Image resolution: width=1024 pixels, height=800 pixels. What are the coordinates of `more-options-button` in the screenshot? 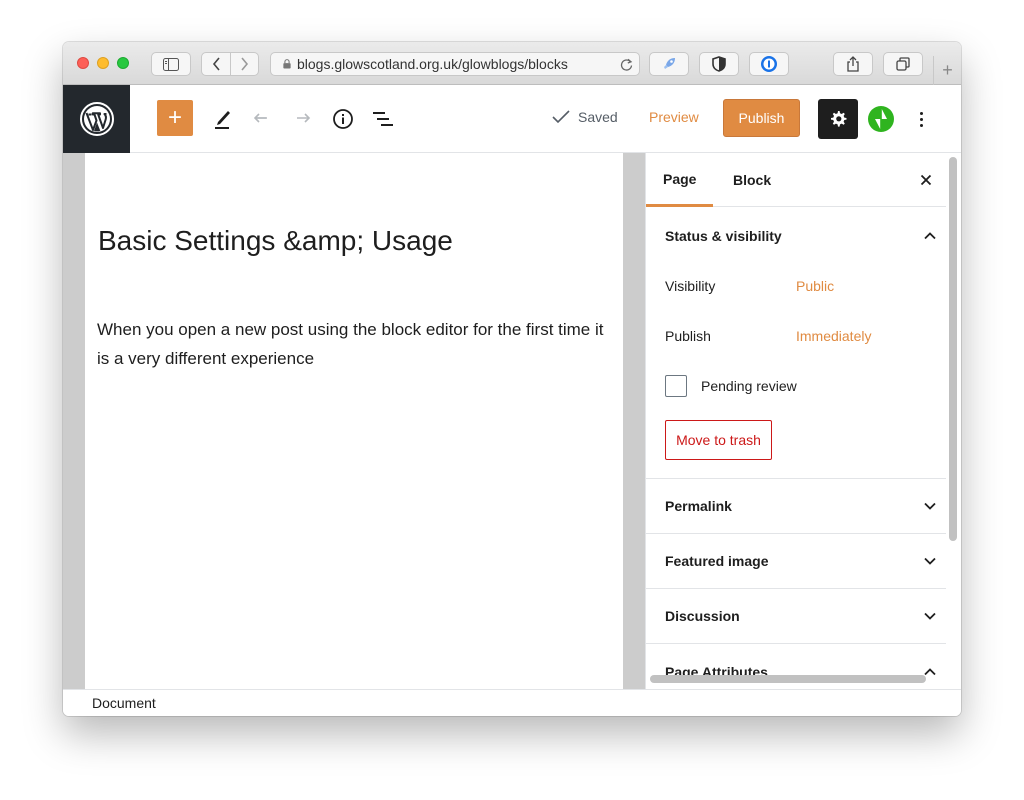 It's located at (921, 119).